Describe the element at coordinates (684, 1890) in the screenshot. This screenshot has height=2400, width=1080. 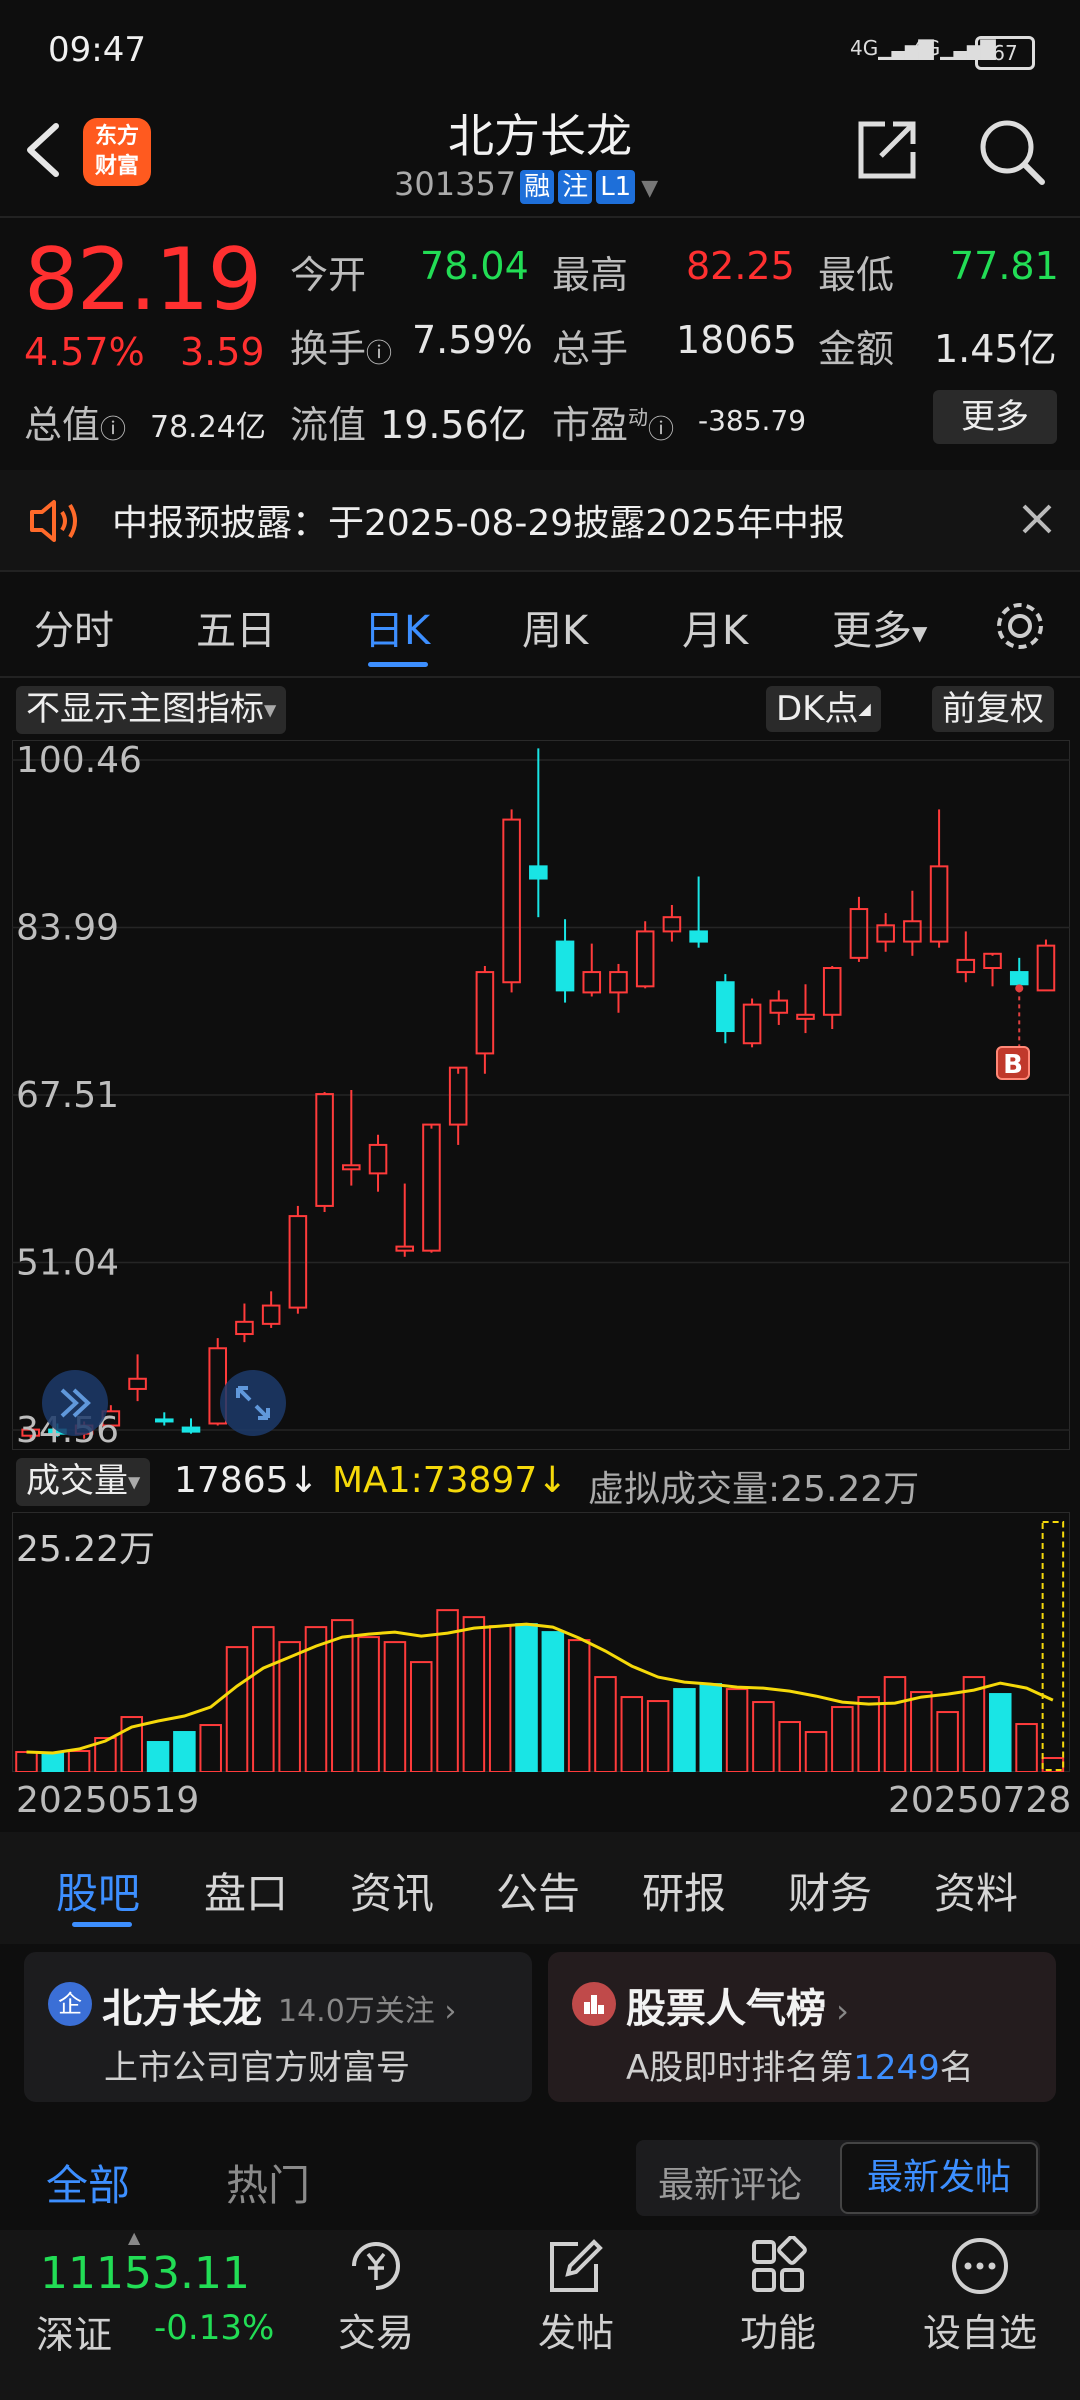
I see `tab-research: 研报` at that location.